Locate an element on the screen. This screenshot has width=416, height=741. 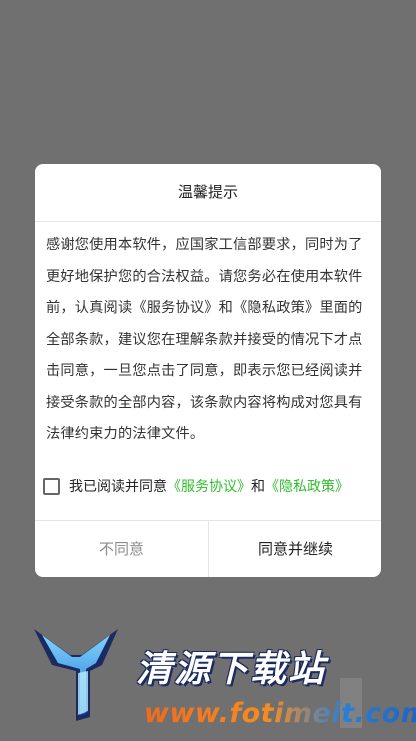
agree-row: 我已阅读并同意 《服务协议》 和 《隐私政策》 is located at coordinates (211, 486).